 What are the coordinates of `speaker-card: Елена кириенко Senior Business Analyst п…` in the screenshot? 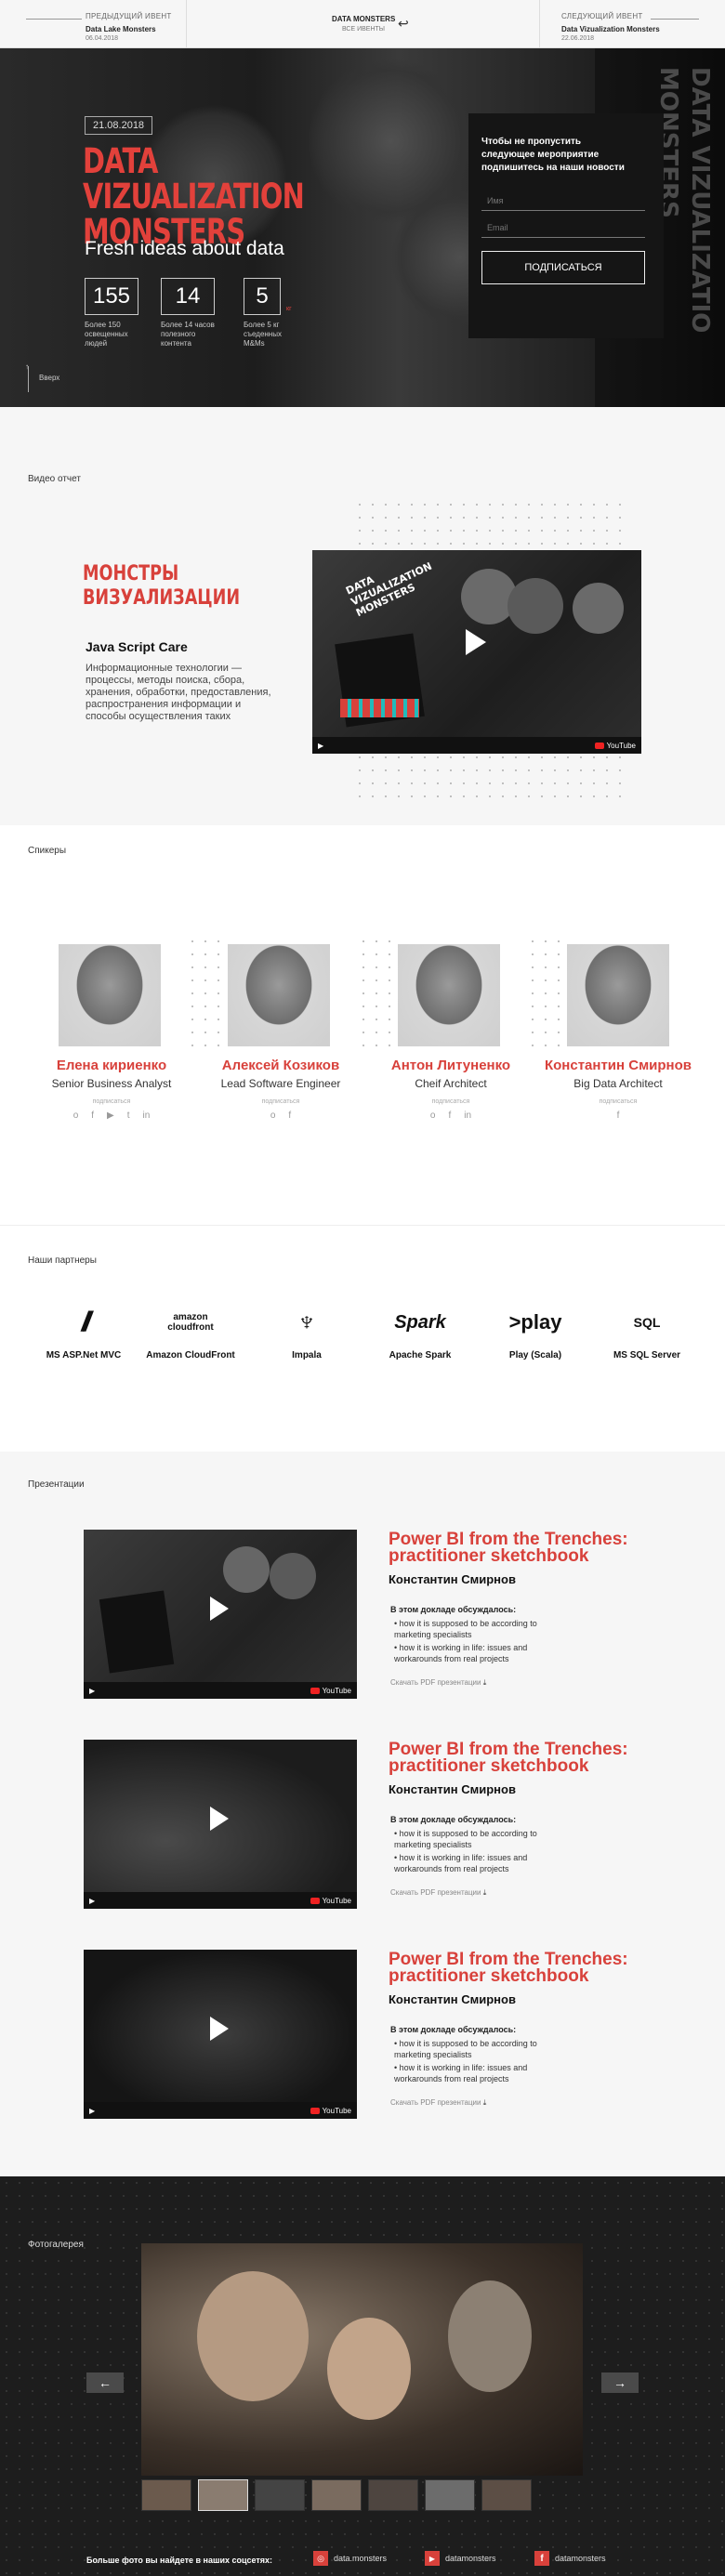 It's located at (111, 1032).